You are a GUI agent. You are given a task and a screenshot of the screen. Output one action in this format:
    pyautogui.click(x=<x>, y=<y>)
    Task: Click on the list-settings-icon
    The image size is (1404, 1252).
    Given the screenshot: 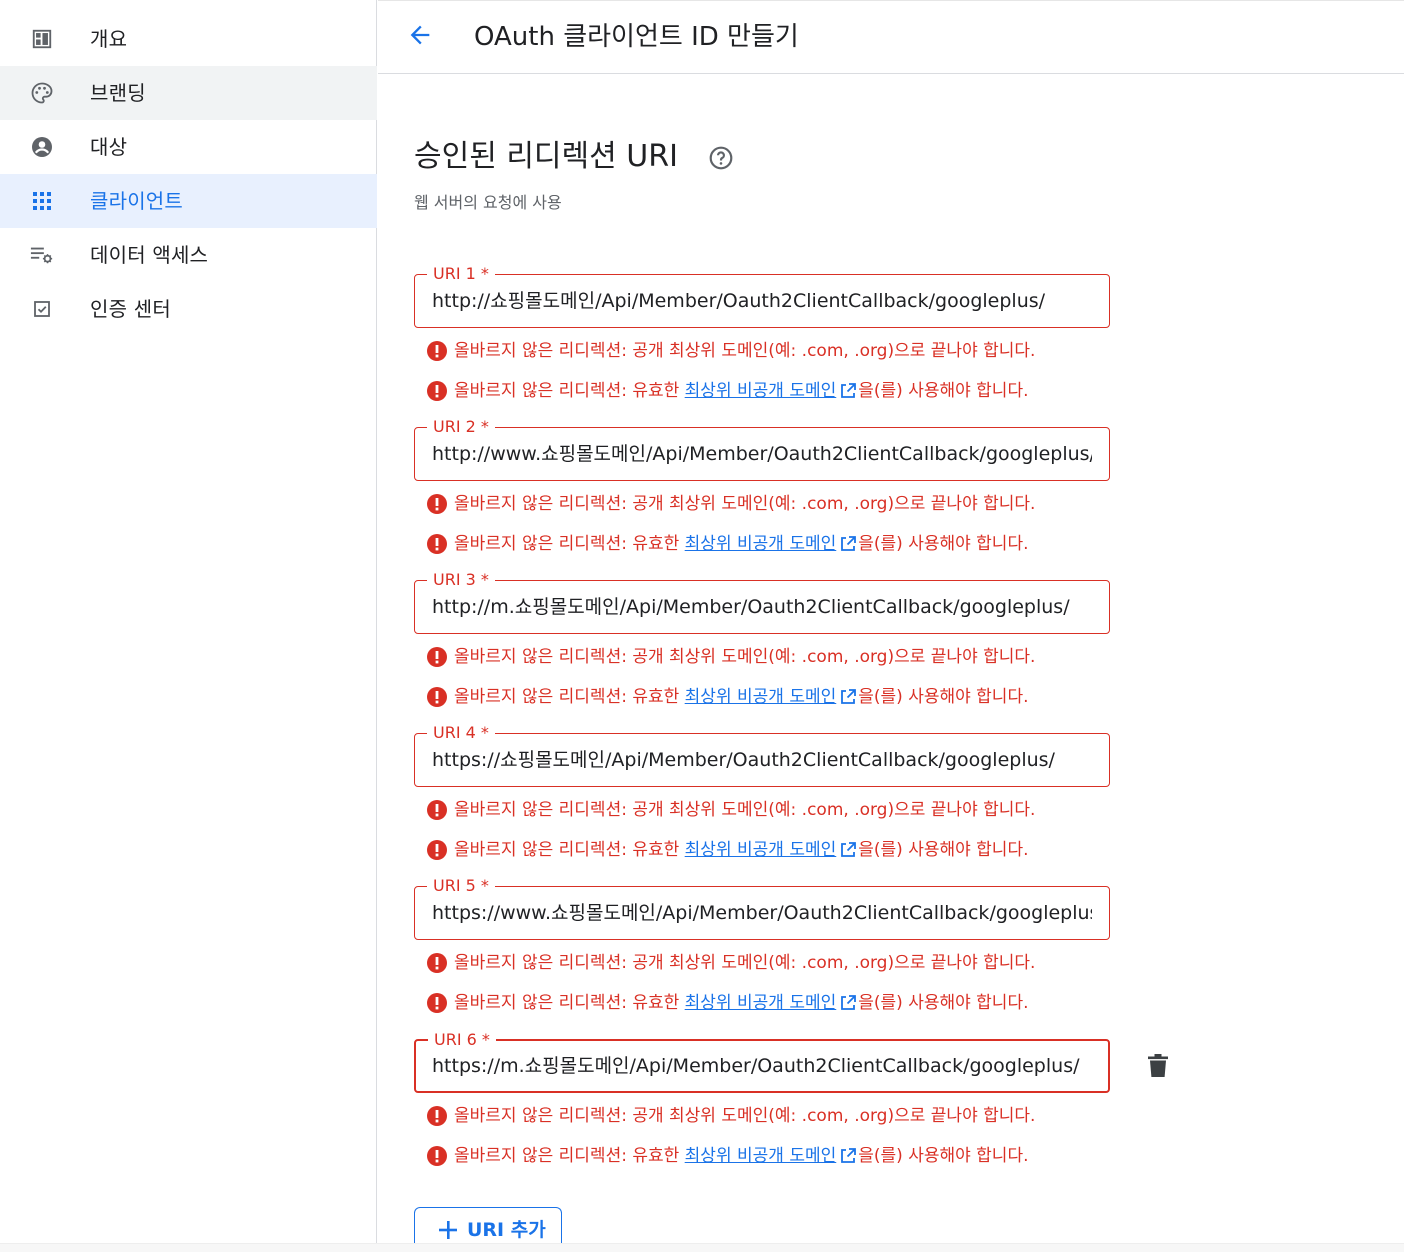 What is the action you would take?
    pyautogui.click(x=42, y=255)
    